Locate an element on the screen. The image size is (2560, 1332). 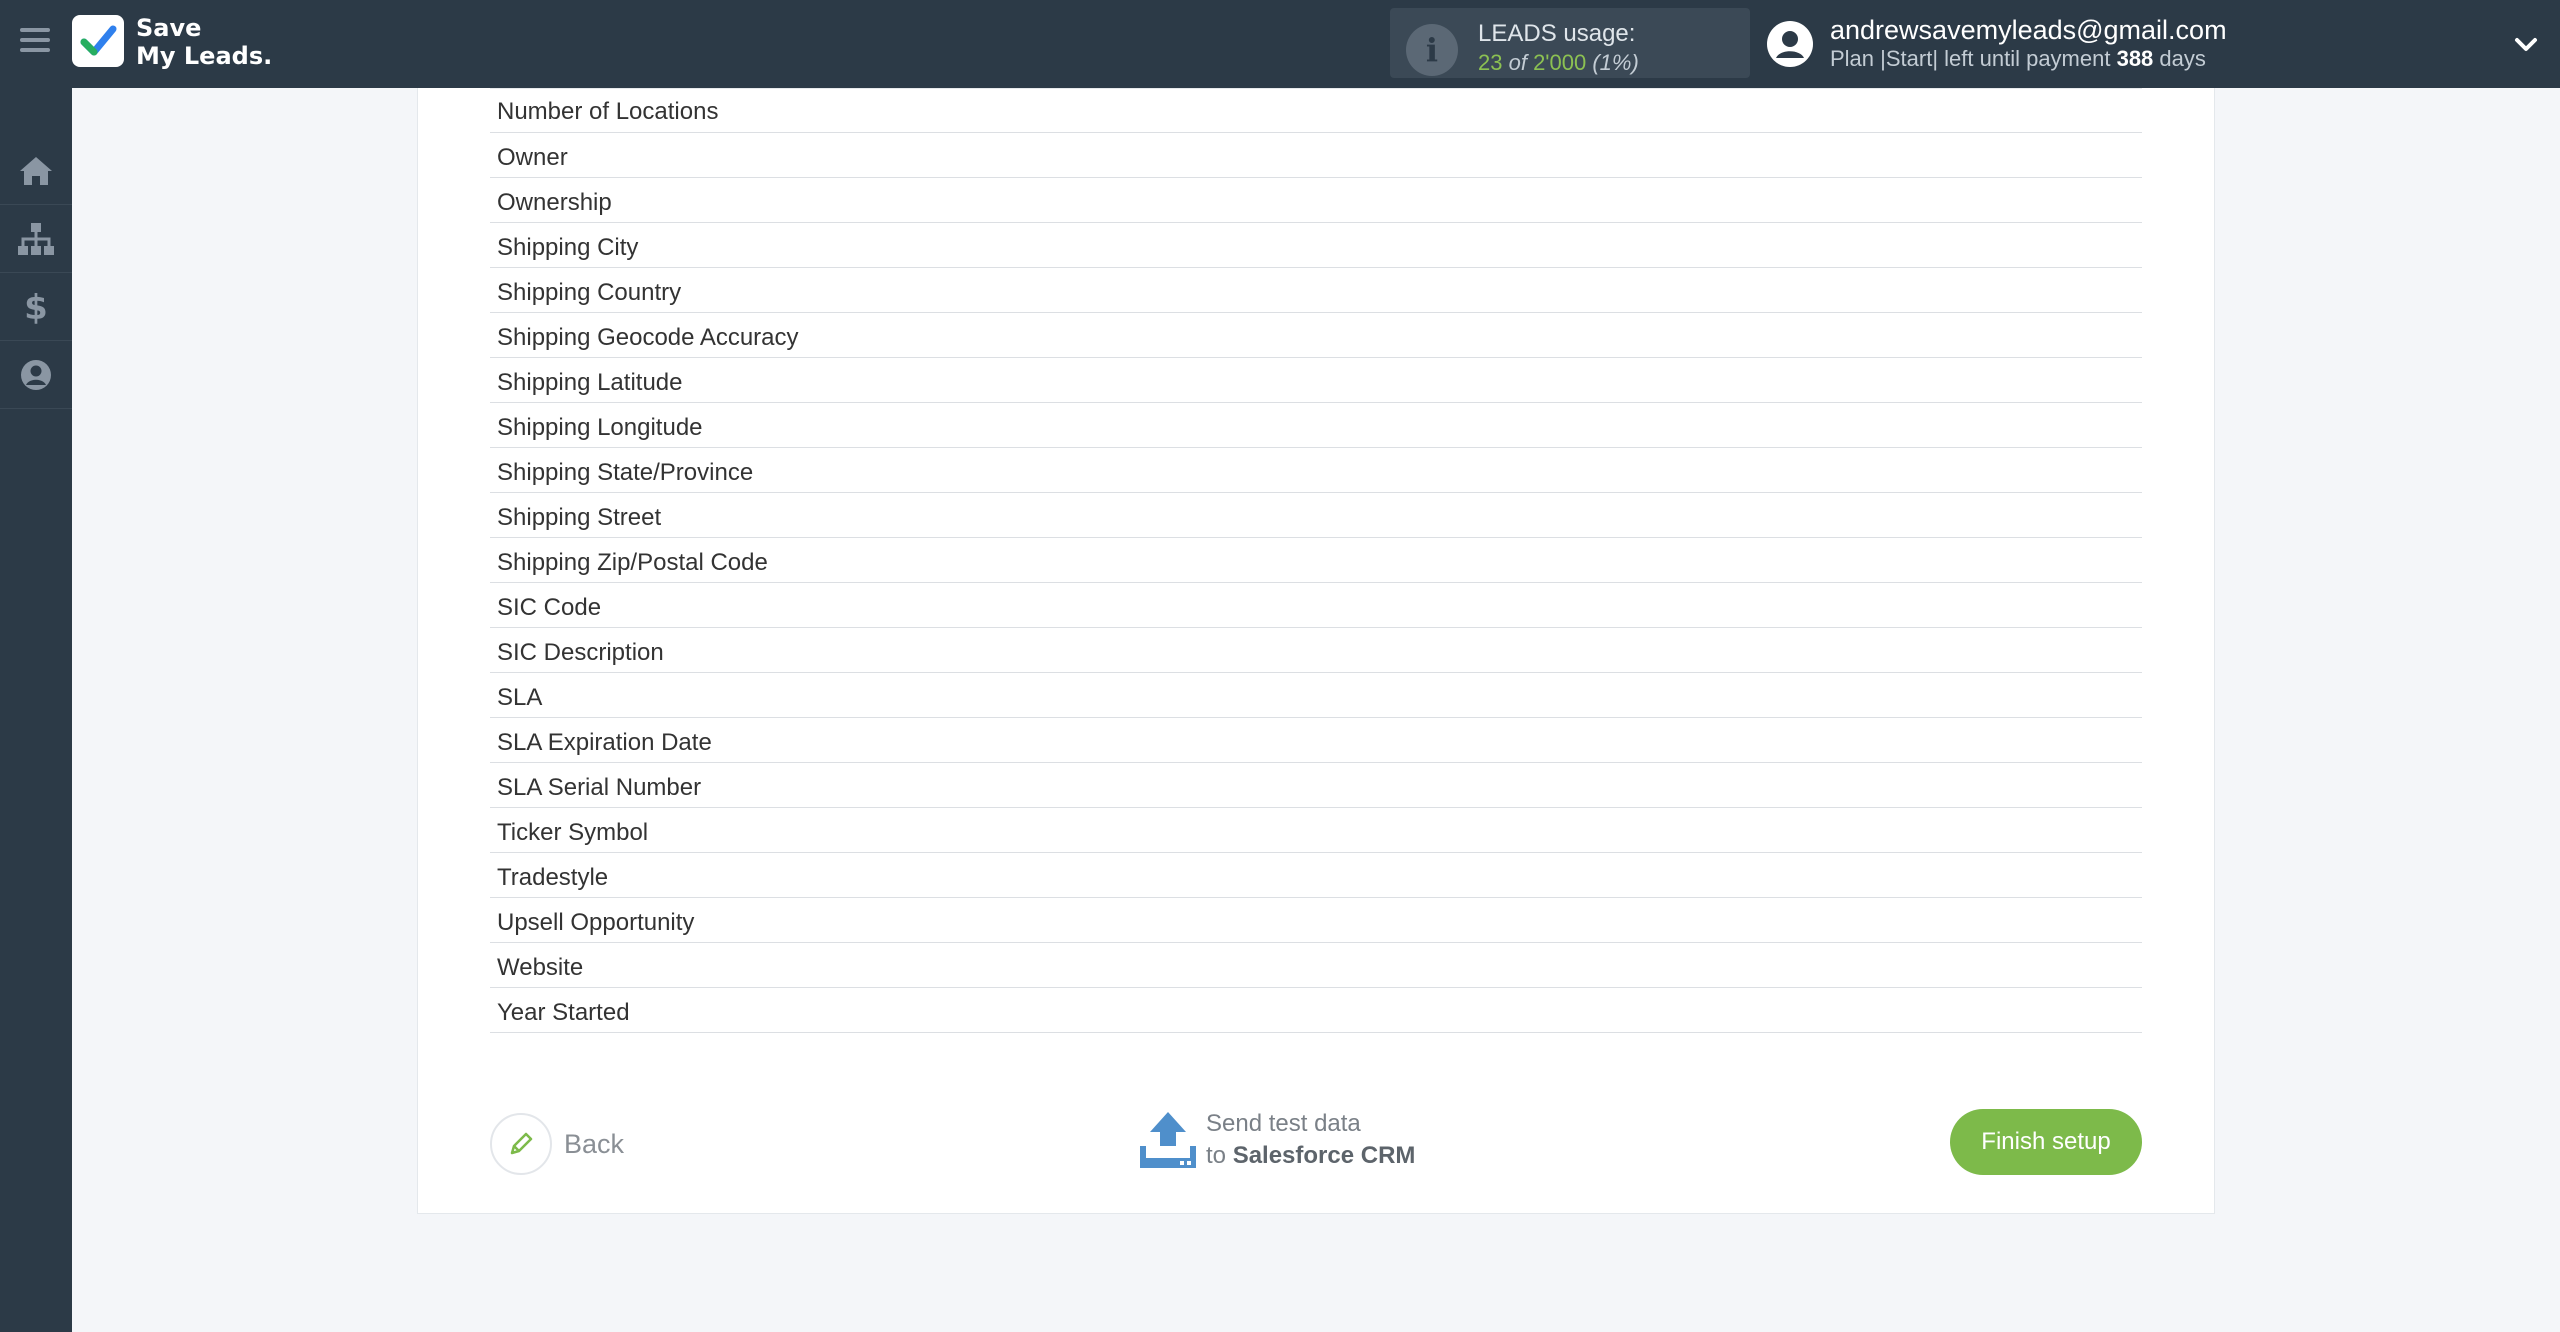
field-list-item: SLA Expiration Date is located at coordinates (1316, 740).